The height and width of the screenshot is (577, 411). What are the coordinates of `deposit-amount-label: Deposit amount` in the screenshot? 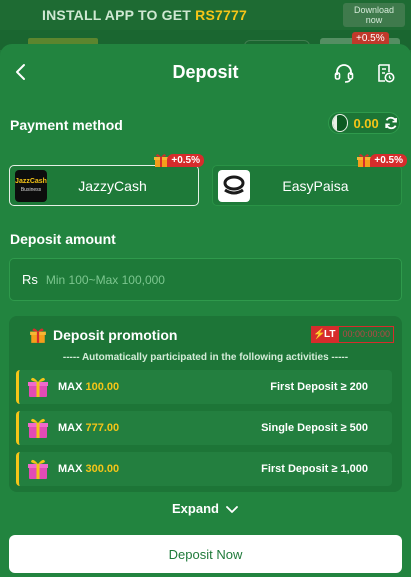 It's located at (63, 239).